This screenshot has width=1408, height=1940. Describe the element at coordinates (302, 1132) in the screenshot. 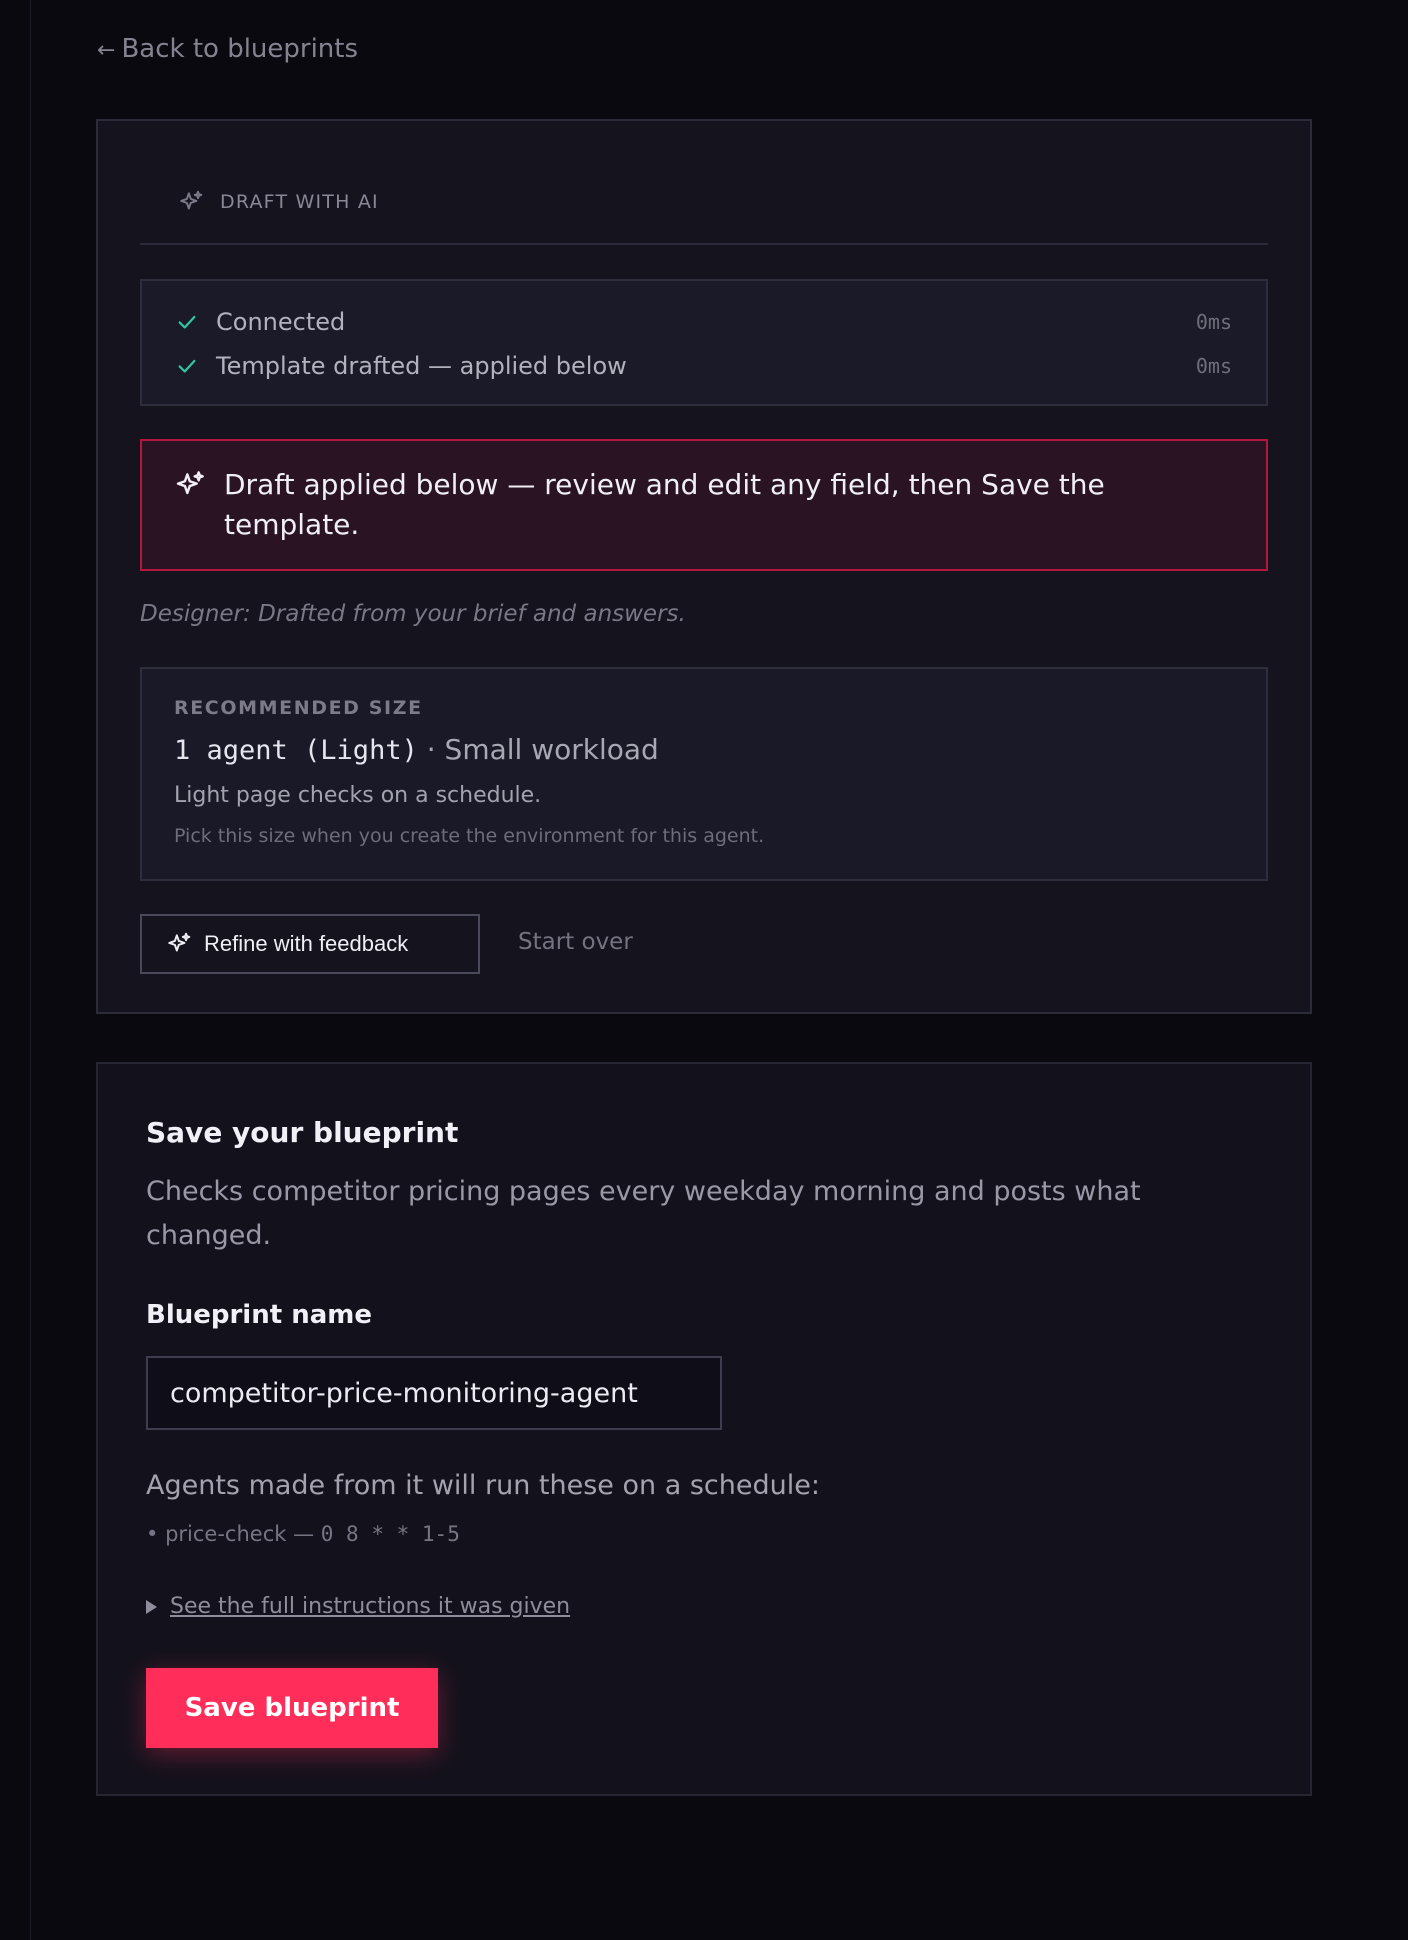

I see `save-panel-title: Save your blueprint` at that location.